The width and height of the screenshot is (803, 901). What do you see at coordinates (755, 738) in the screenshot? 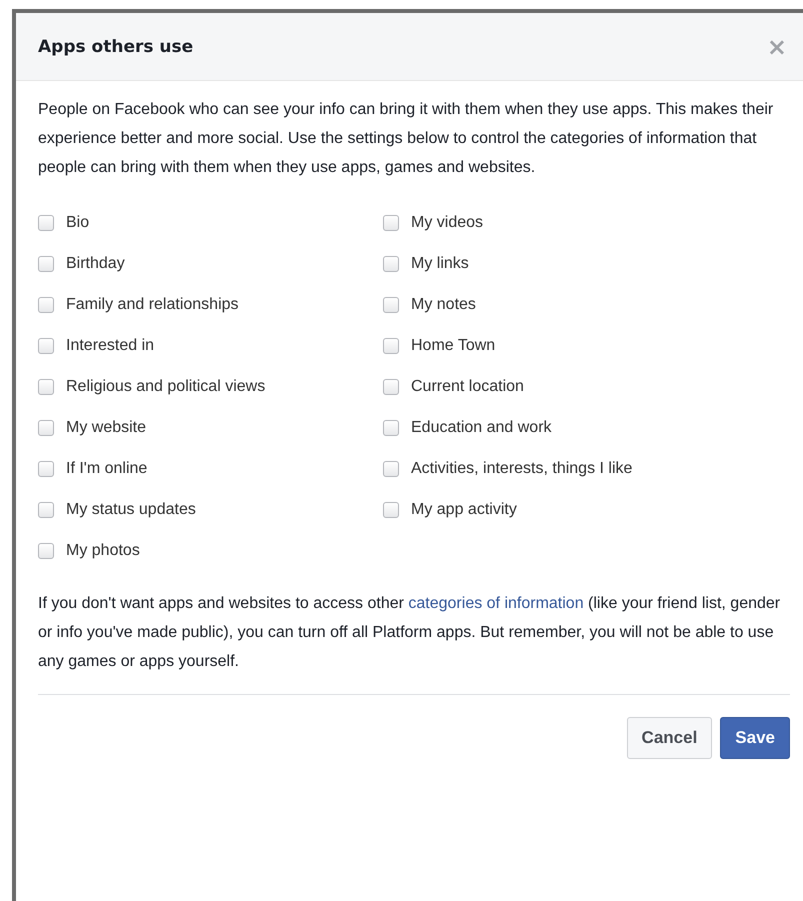
I see `save-button: Save` at bounding box center [755, 738].